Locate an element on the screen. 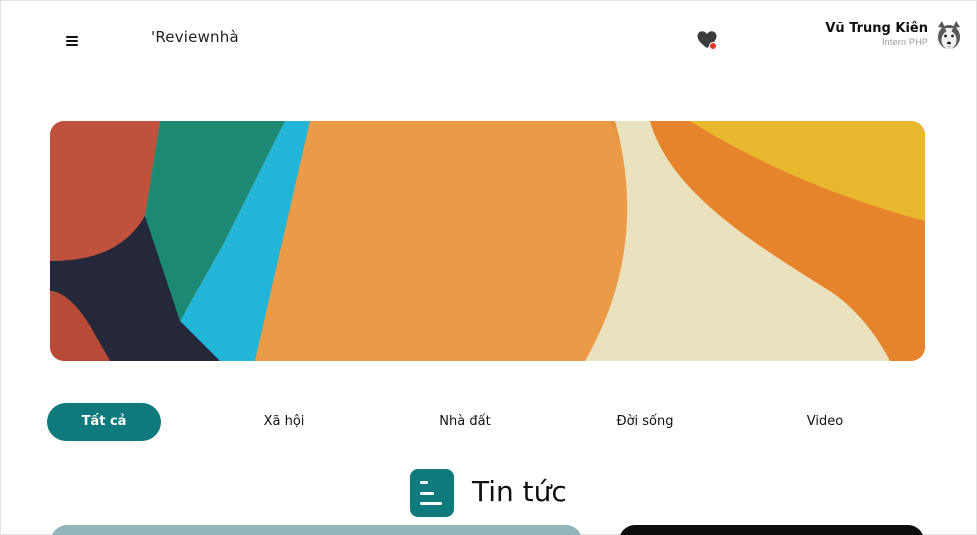  section-title: Tin tức is located at coordinates (519, 491).